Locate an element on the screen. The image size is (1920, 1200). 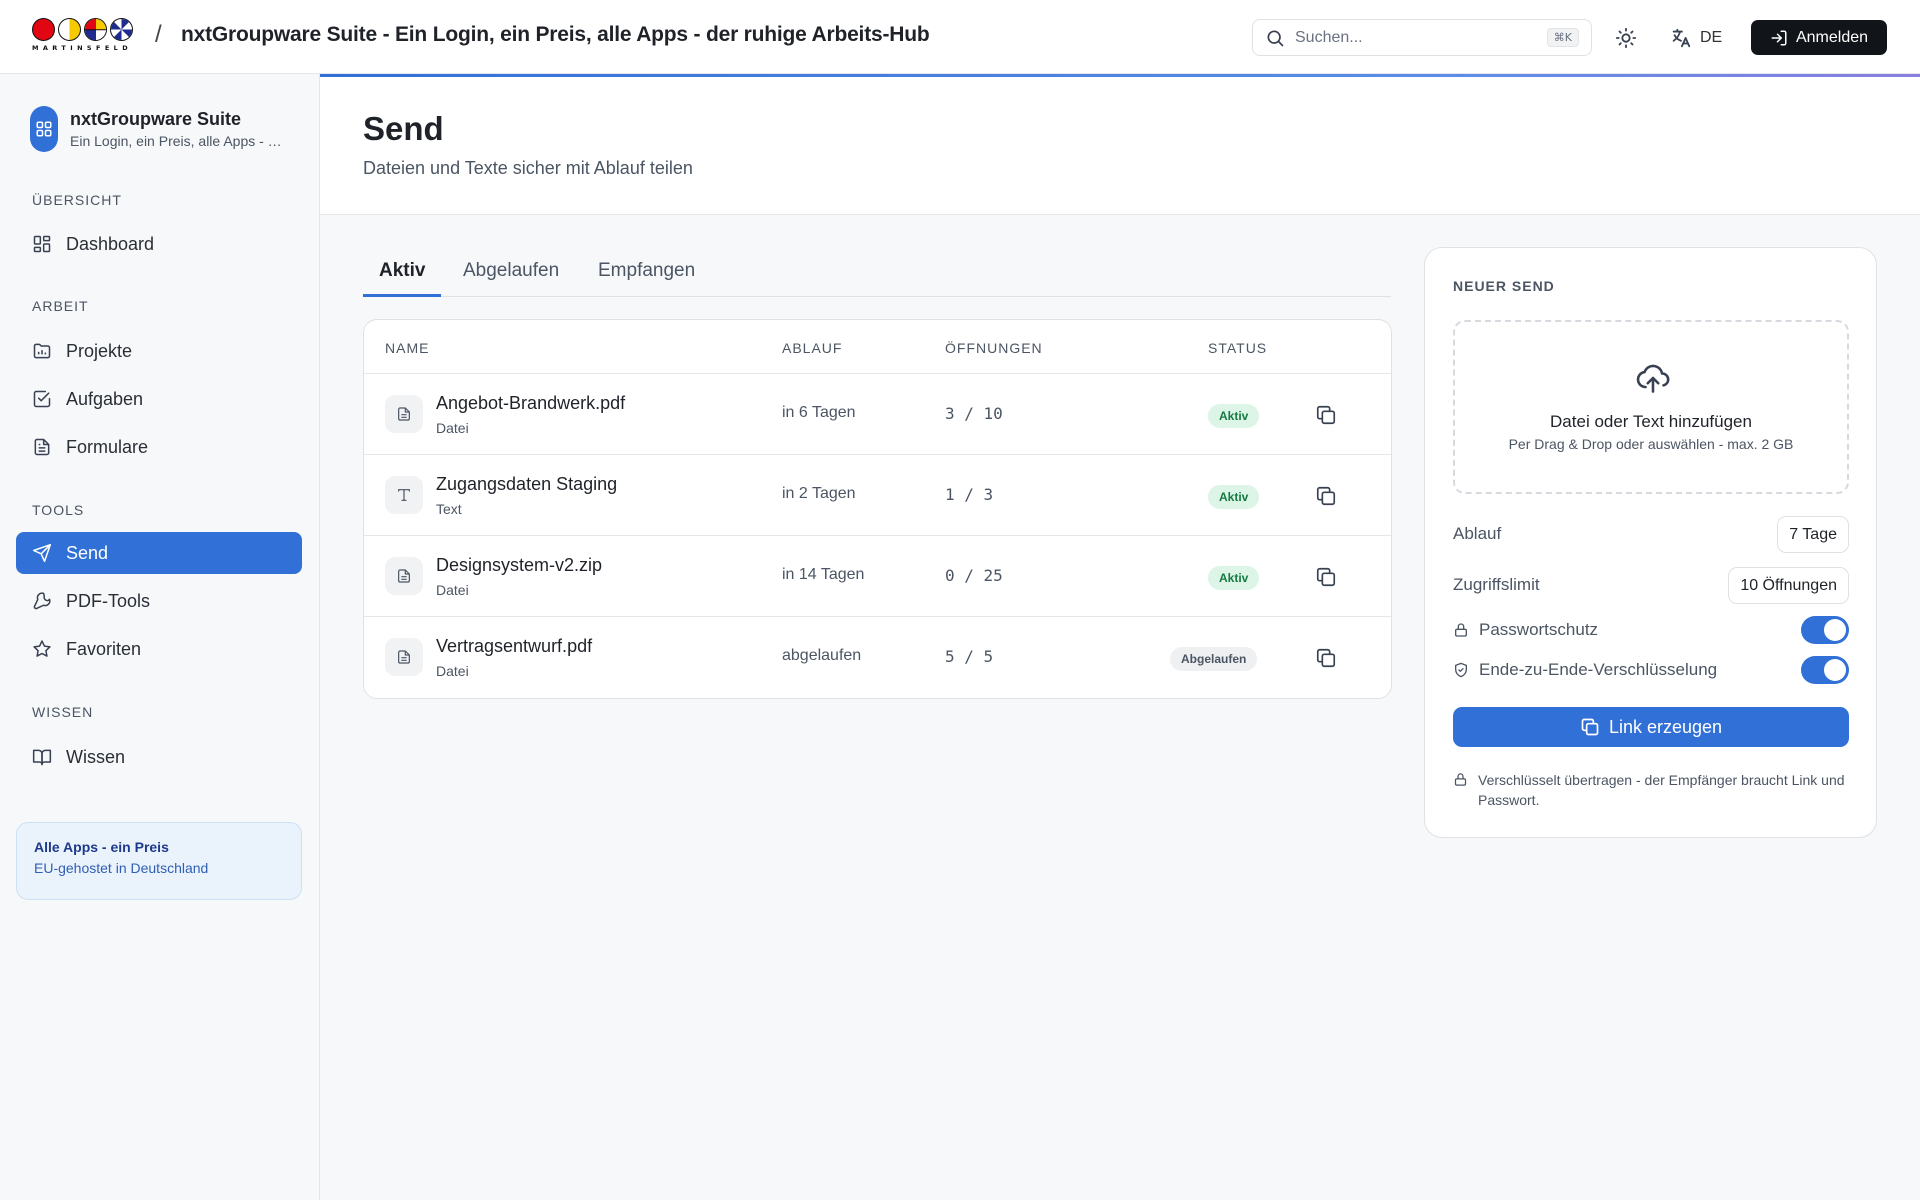
column-header-name: NAME is located at coordinates (407, 348).